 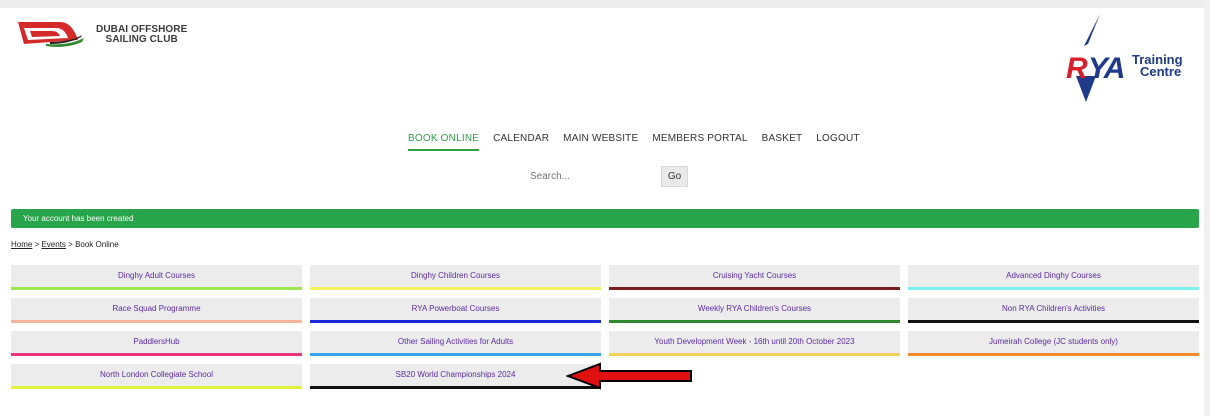 I want to click on sail-logo-icon, so click(x=51, y=34).